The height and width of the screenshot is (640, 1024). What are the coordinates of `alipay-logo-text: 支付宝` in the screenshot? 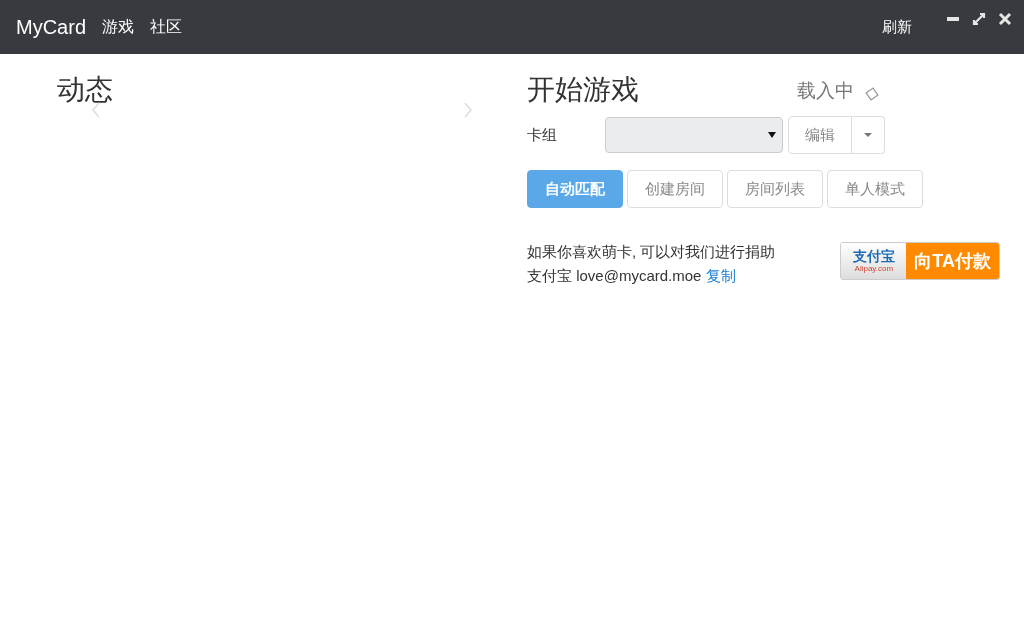 It's located at (873, 256).